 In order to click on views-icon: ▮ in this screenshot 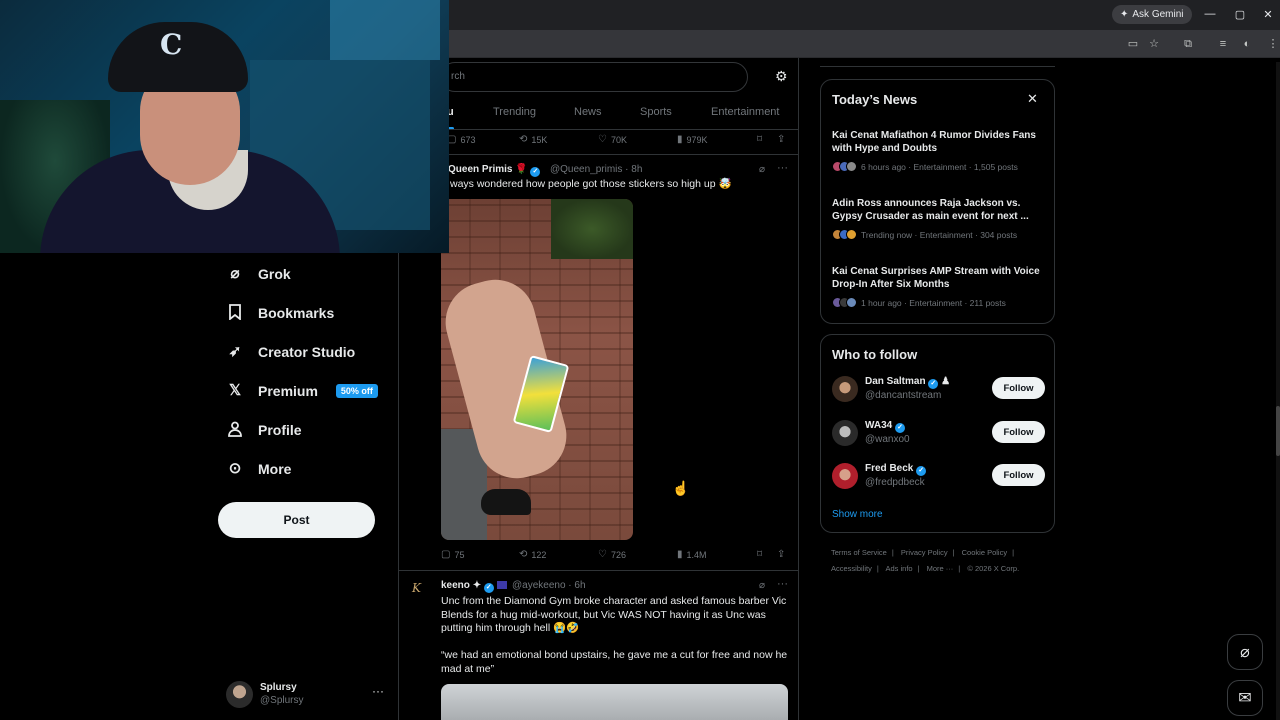, I will do `click(680, 139)`.